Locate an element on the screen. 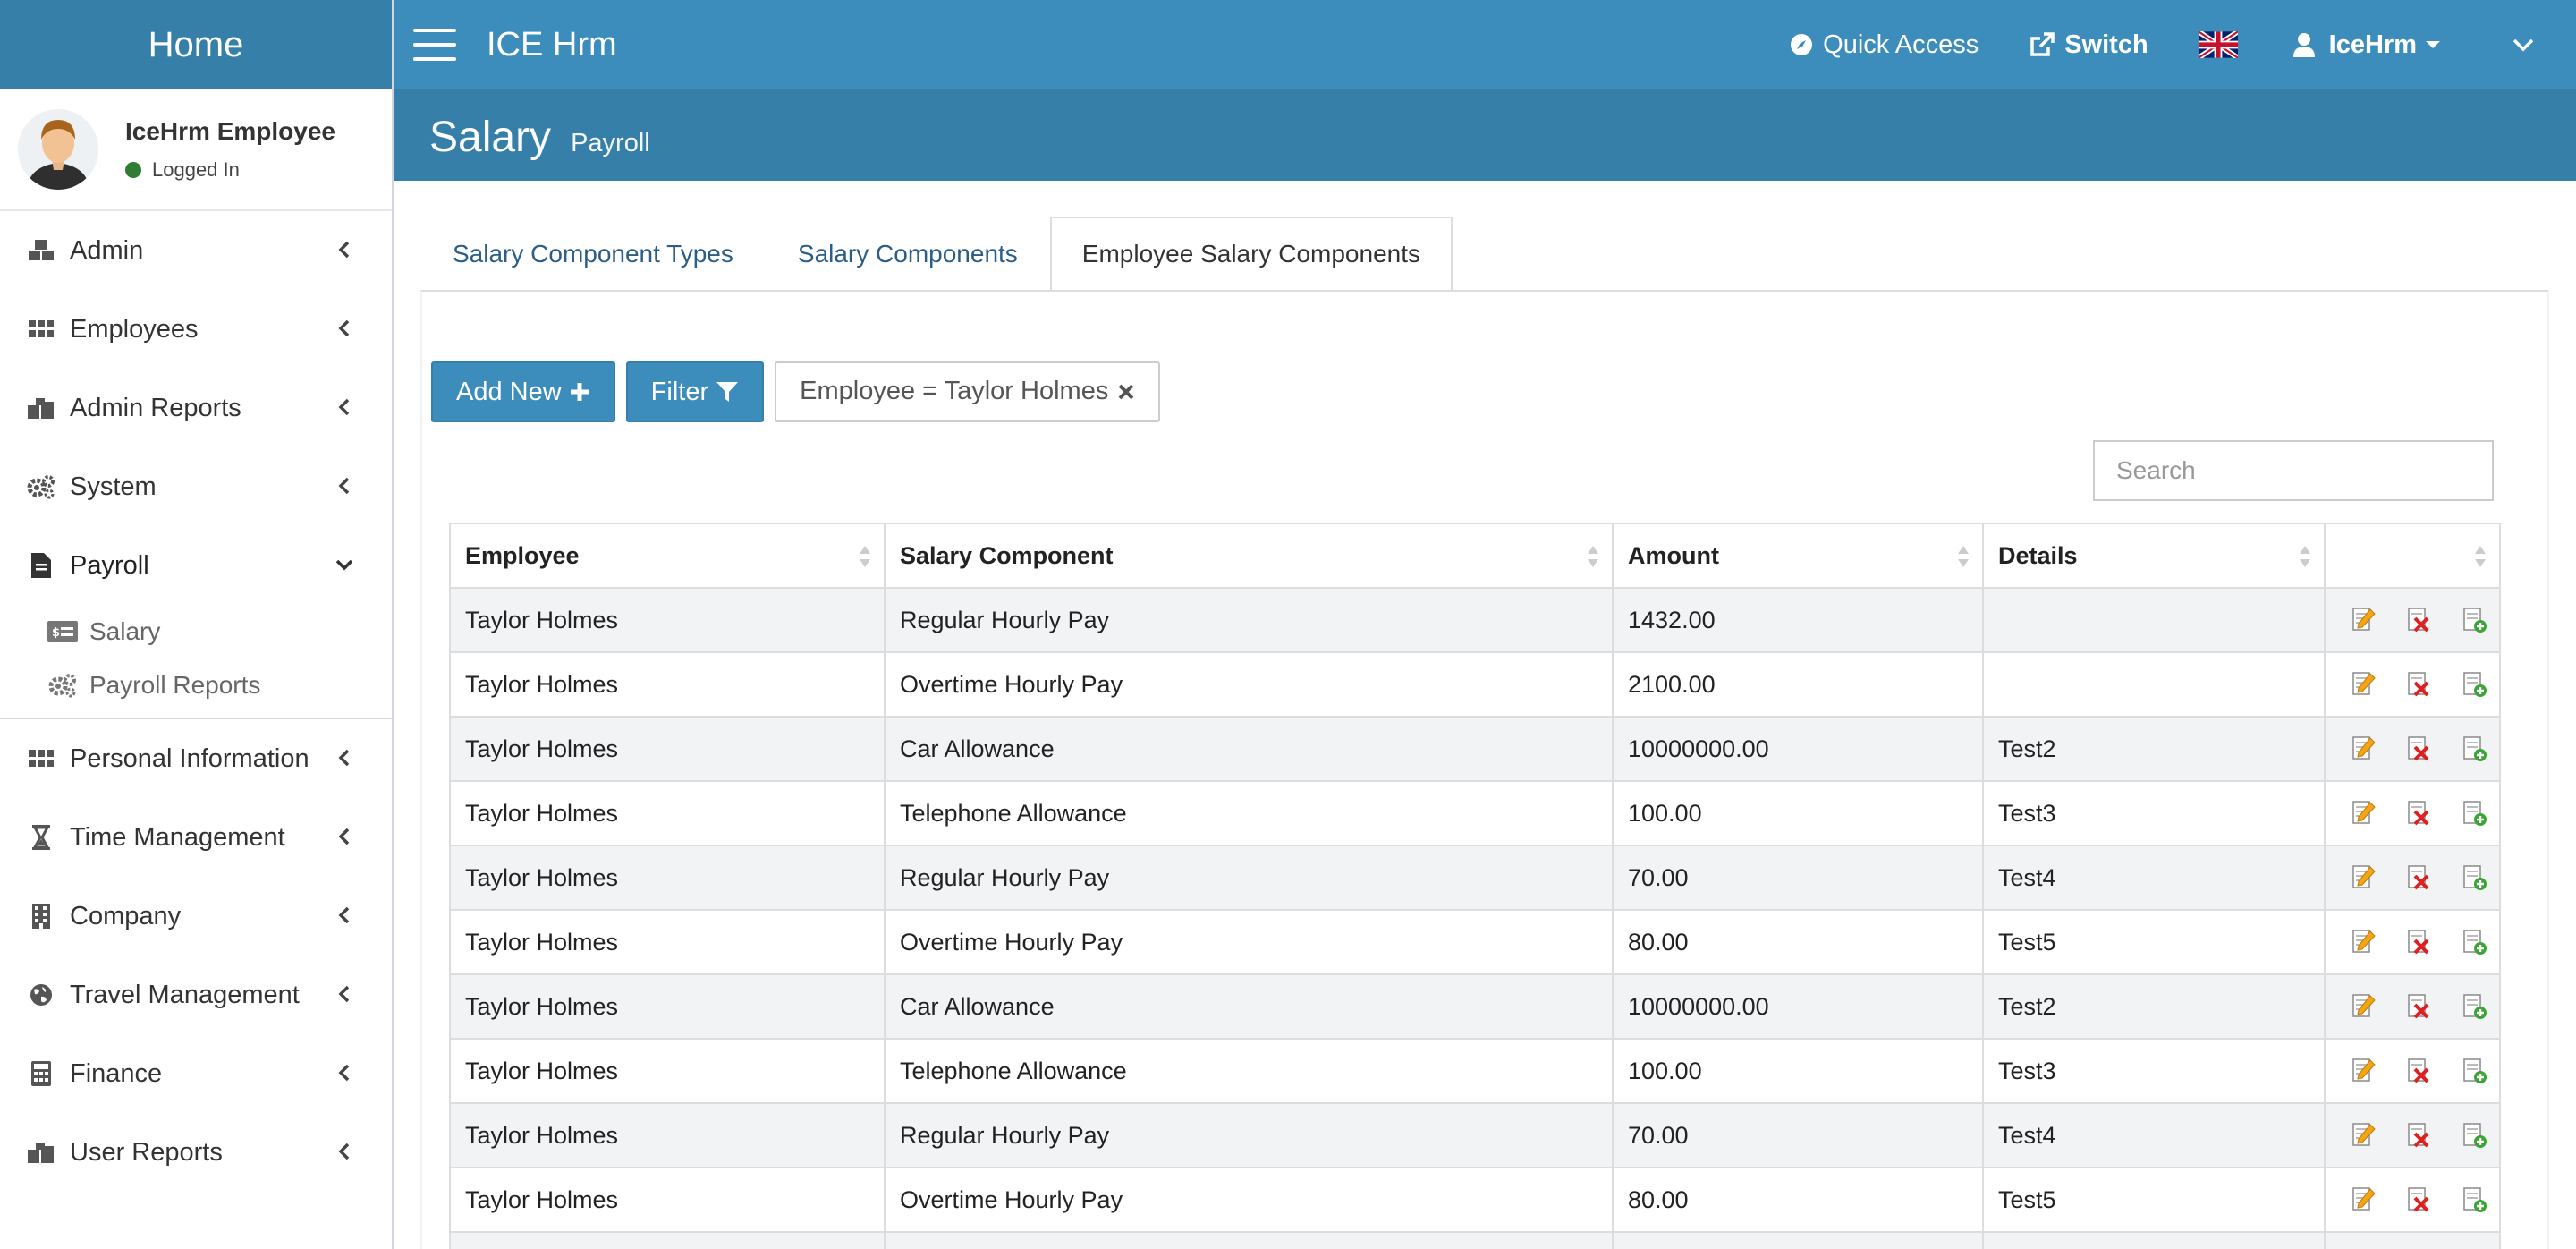 The image size is (2576, 1249). table-row is located at coordinates (1475, 1240).